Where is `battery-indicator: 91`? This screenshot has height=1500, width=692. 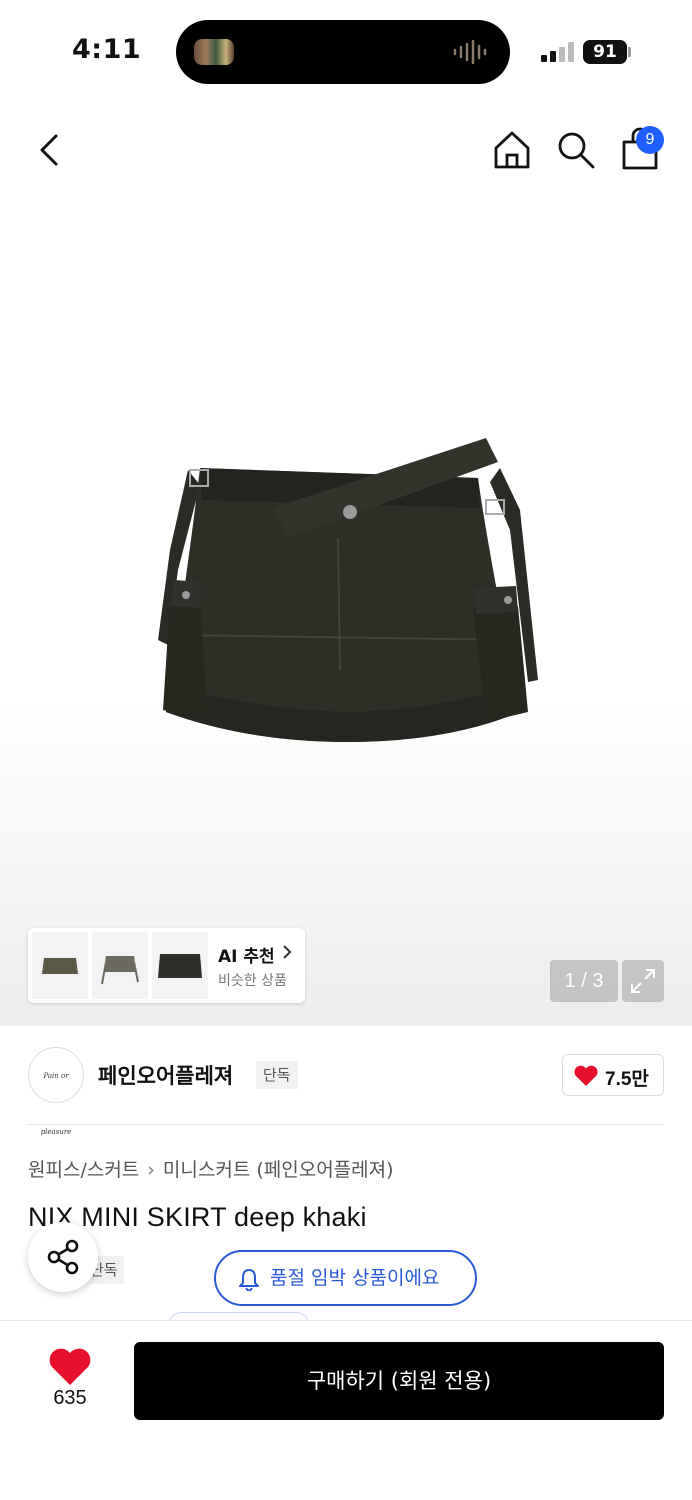
battery-indicator: 91 is located at coordinates (605, 52).